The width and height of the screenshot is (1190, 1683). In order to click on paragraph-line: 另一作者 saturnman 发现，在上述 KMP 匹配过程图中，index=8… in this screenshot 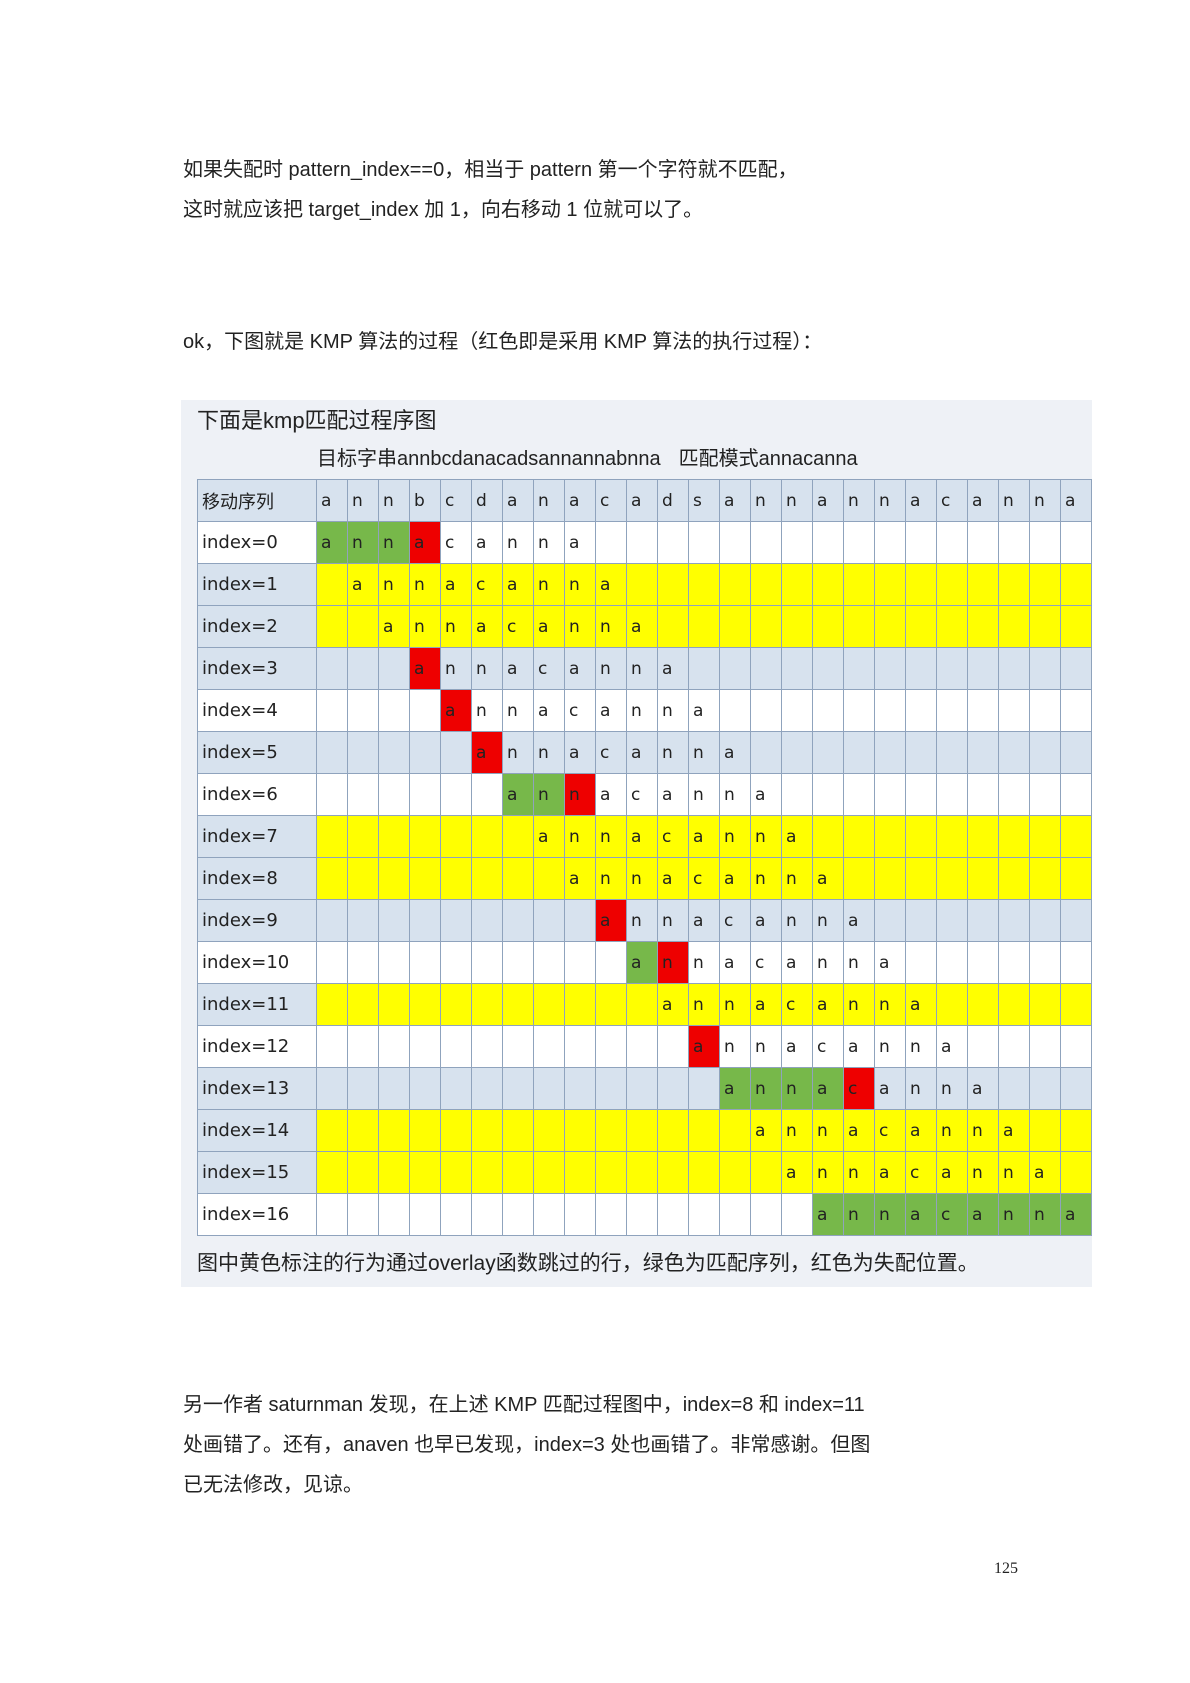, I will do `click(524, 1405)`.